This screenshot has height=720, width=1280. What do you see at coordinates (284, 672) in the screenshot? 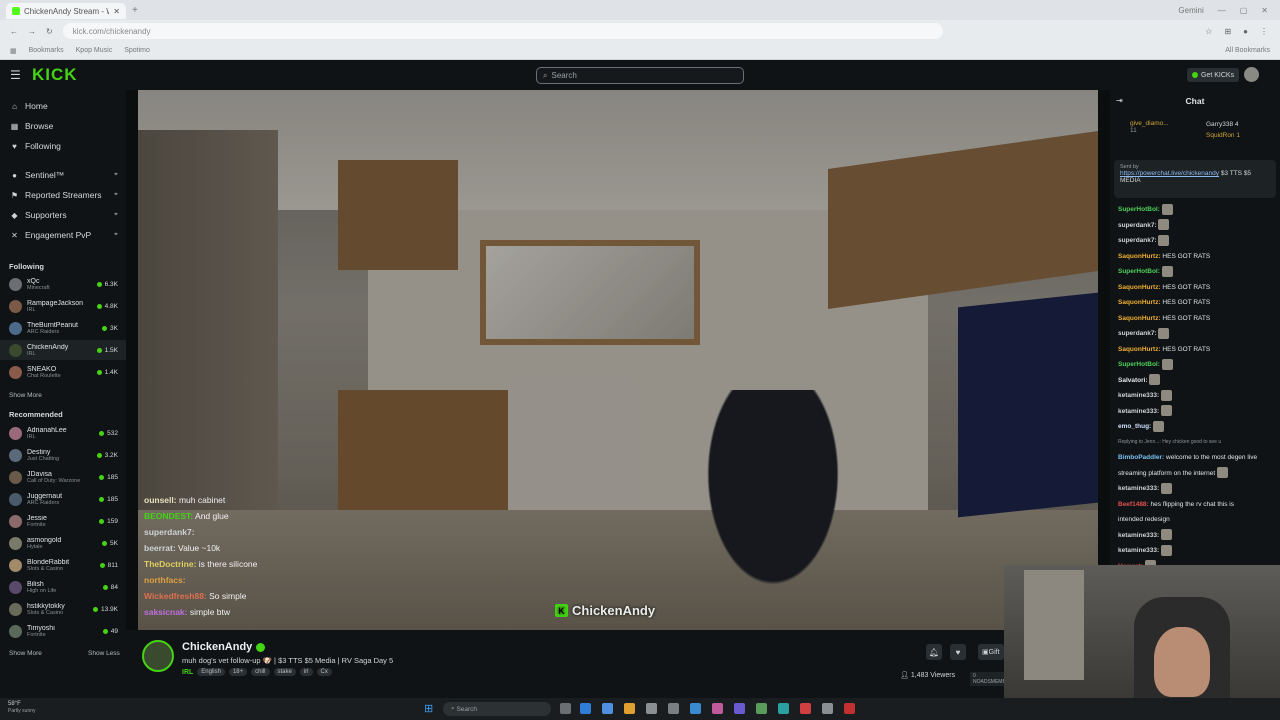
I see `stream-tag: stake` at bounding box center [284, 672].